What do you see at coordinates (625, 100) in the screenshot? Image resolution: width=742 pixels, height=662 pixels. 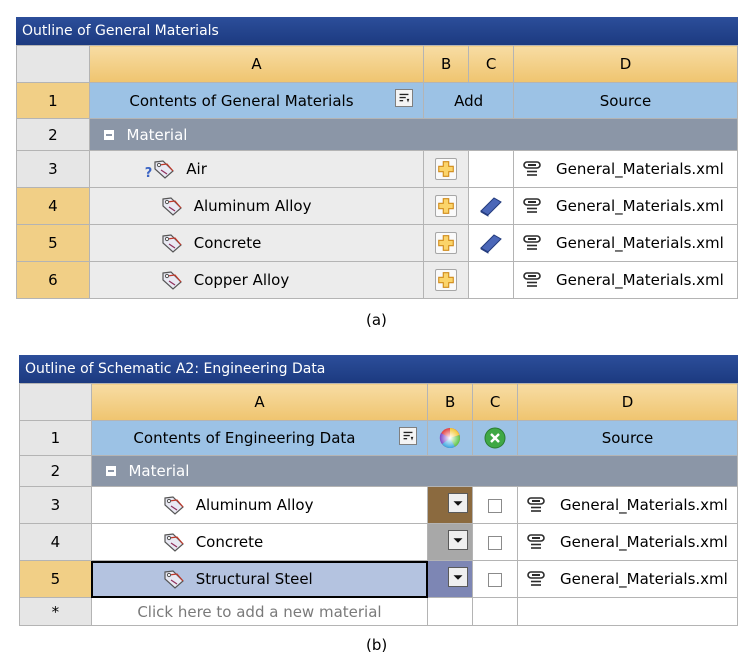 I see `source-header-cell: Source` at bounding box center [625, 100].